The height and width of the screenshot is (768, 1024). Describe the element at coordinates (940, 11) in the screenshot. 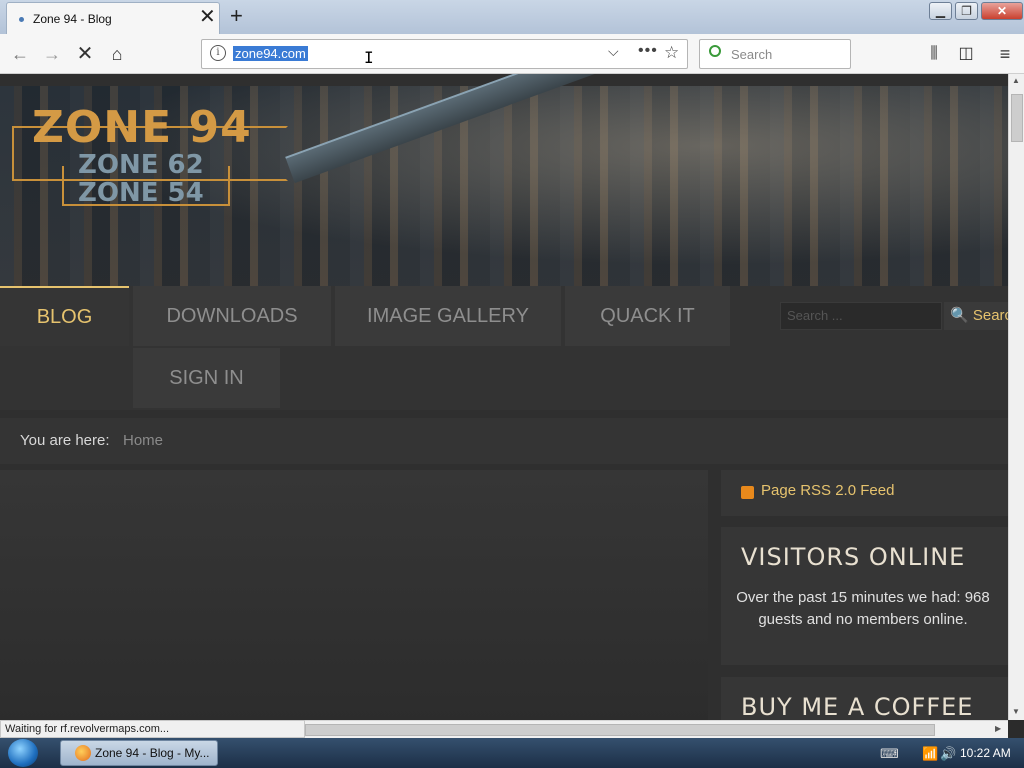

I see `minimize-button: ▁` at that location.